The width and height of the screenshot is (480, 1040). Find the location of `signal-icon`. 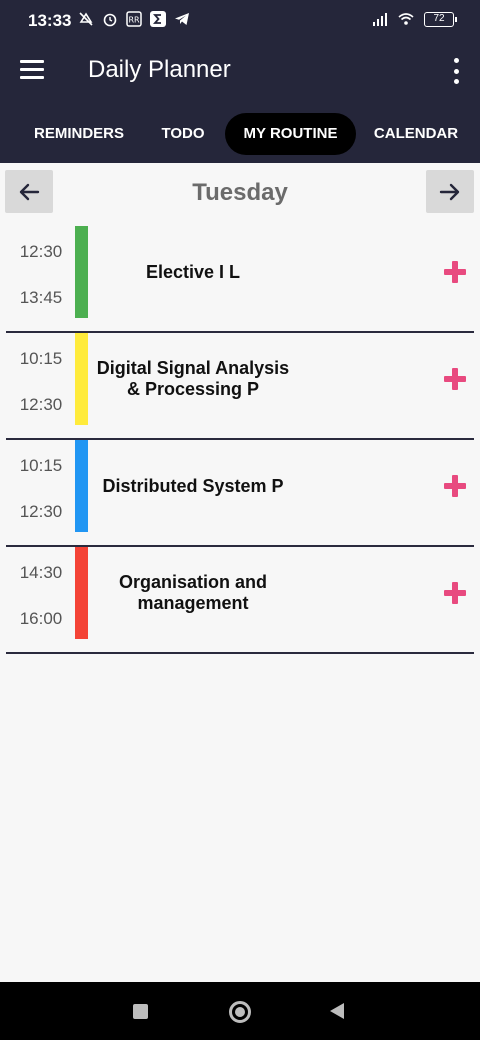

signal-icon is located at coordinates (380, 19).